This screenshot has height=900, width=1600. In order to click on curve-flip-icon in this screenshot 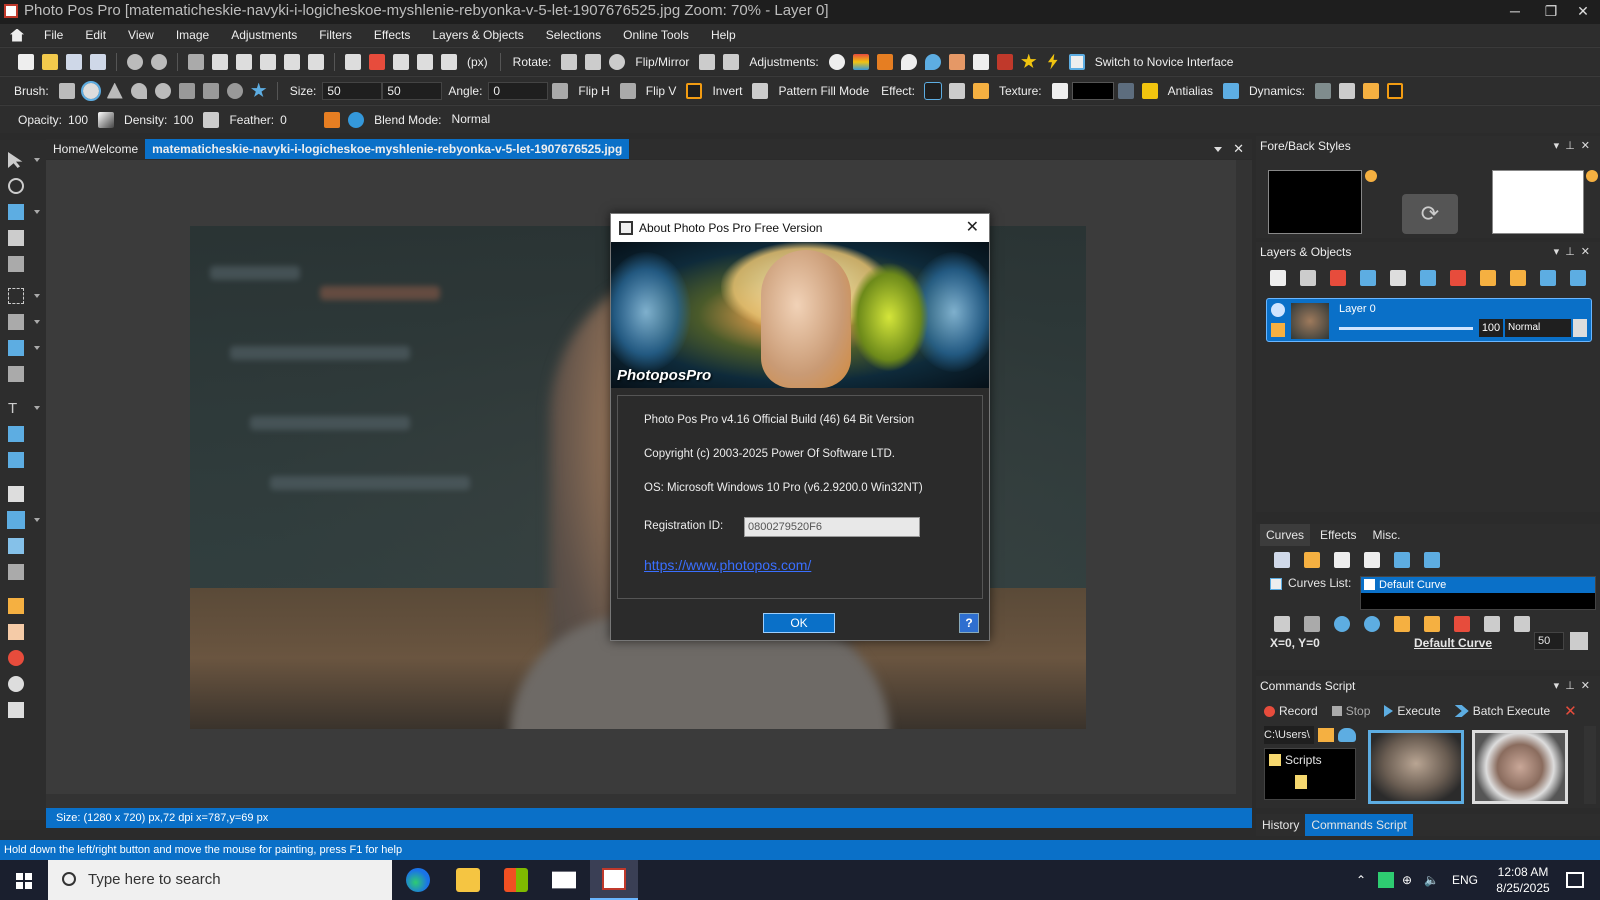, I will do `click(1492, 624)`.